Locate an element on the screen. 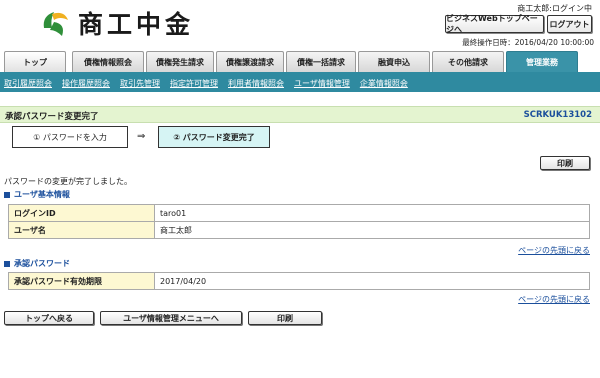 The width and height of the screenshot is (600, 378). section-title: 承認パスワード is located at coordinates (42, 263).